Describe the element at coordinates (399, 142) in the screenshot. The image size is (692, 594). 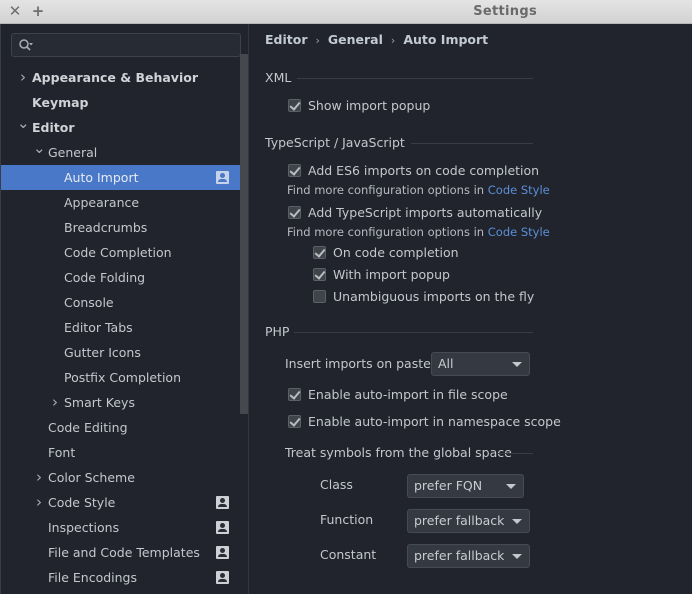
I see `typescript-group-header: TypeScript / JavaScript` at that location.